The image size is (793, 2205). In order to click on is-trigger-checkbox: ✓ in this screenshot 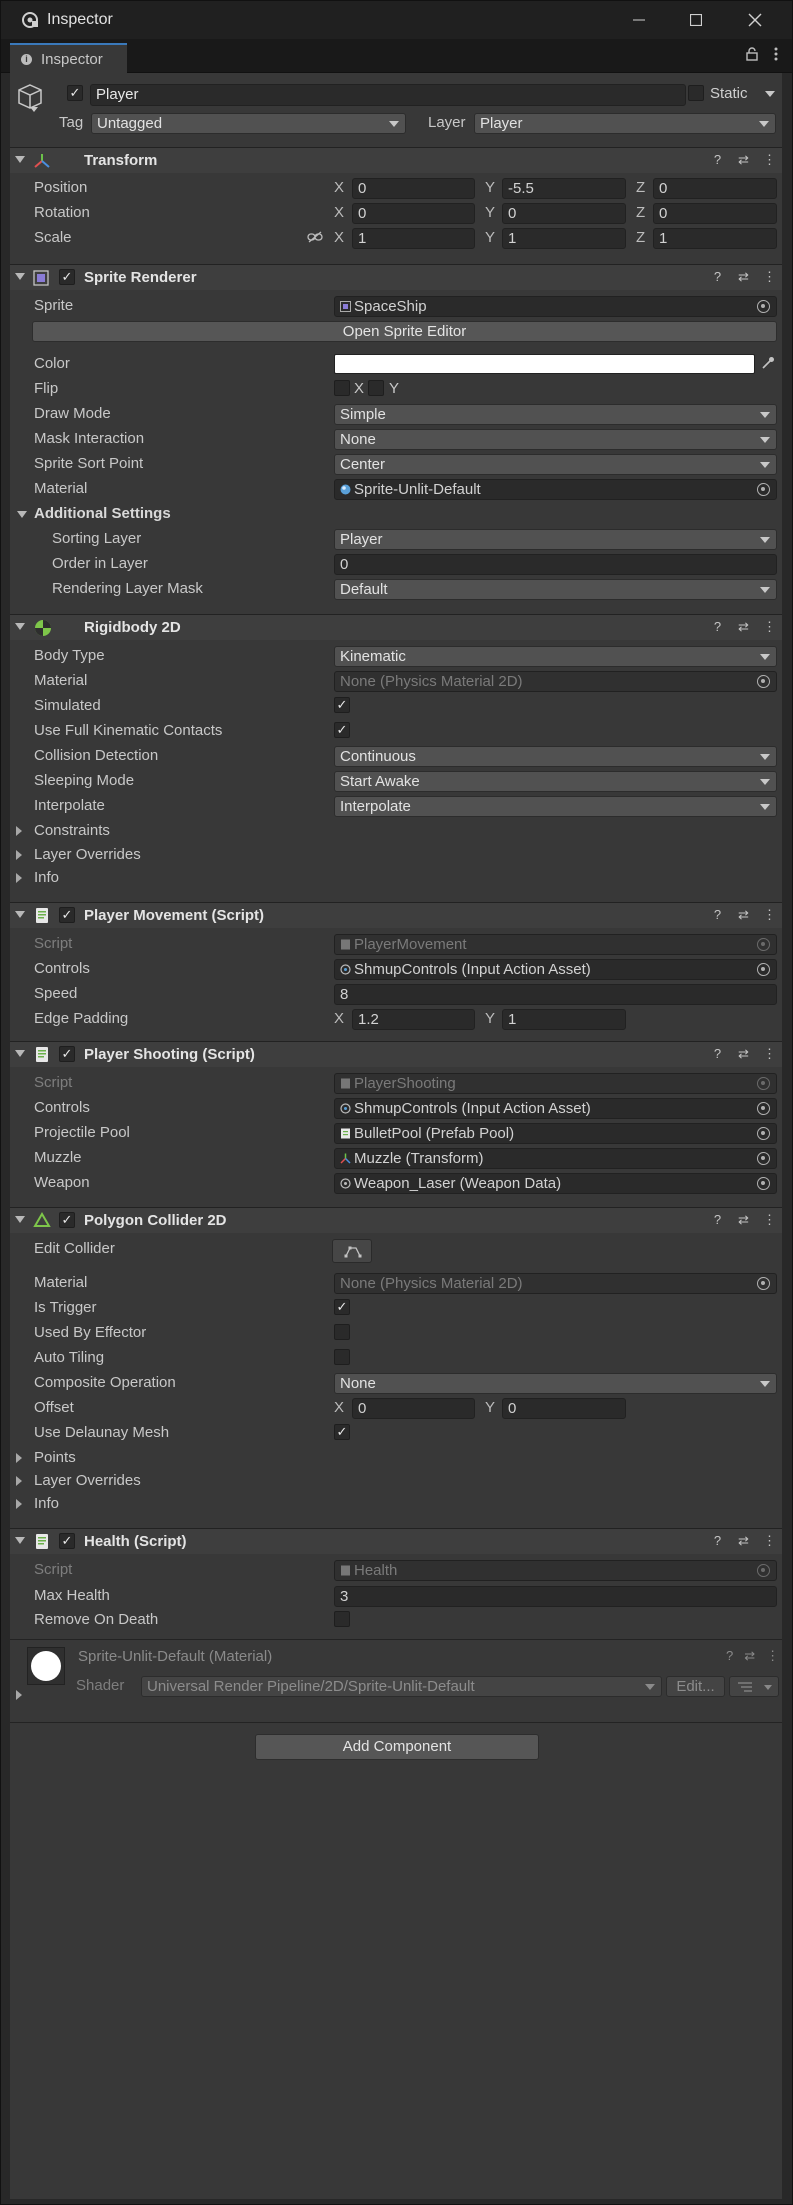, I will do `click(342, 1307)`.